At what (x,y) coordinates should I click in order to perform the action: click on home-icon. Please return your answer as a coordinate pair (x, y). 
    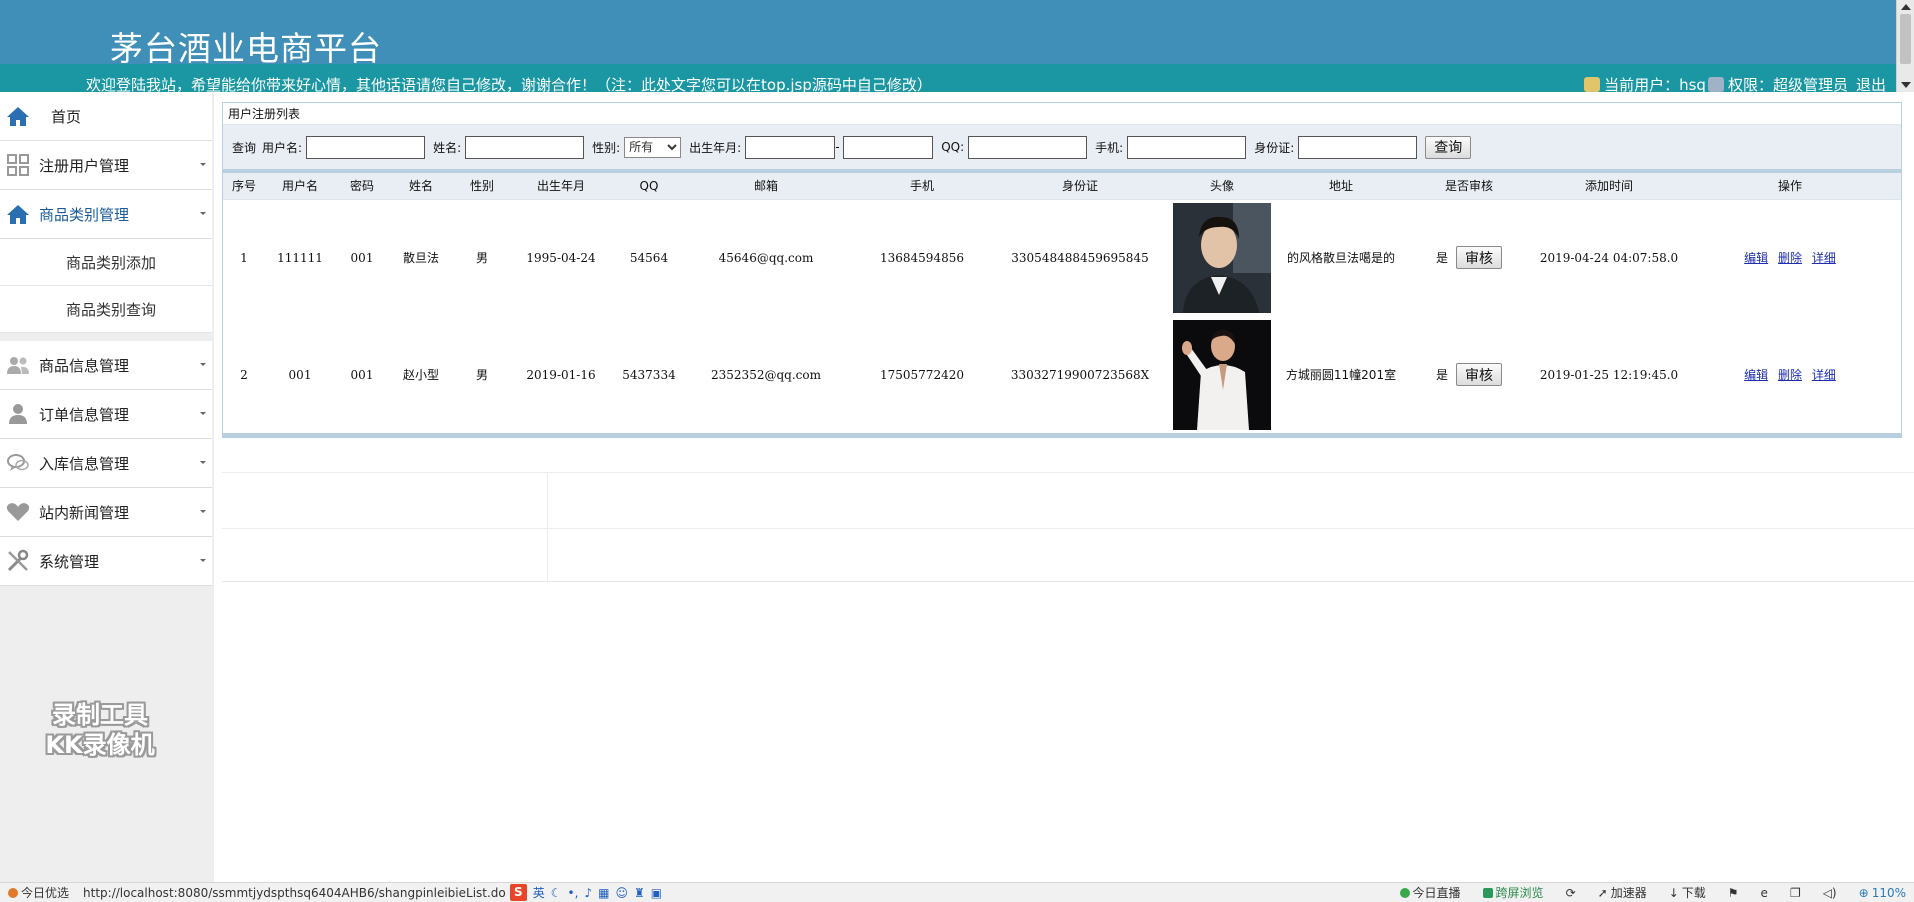
    Looking at the image, I should click on (18, 116).